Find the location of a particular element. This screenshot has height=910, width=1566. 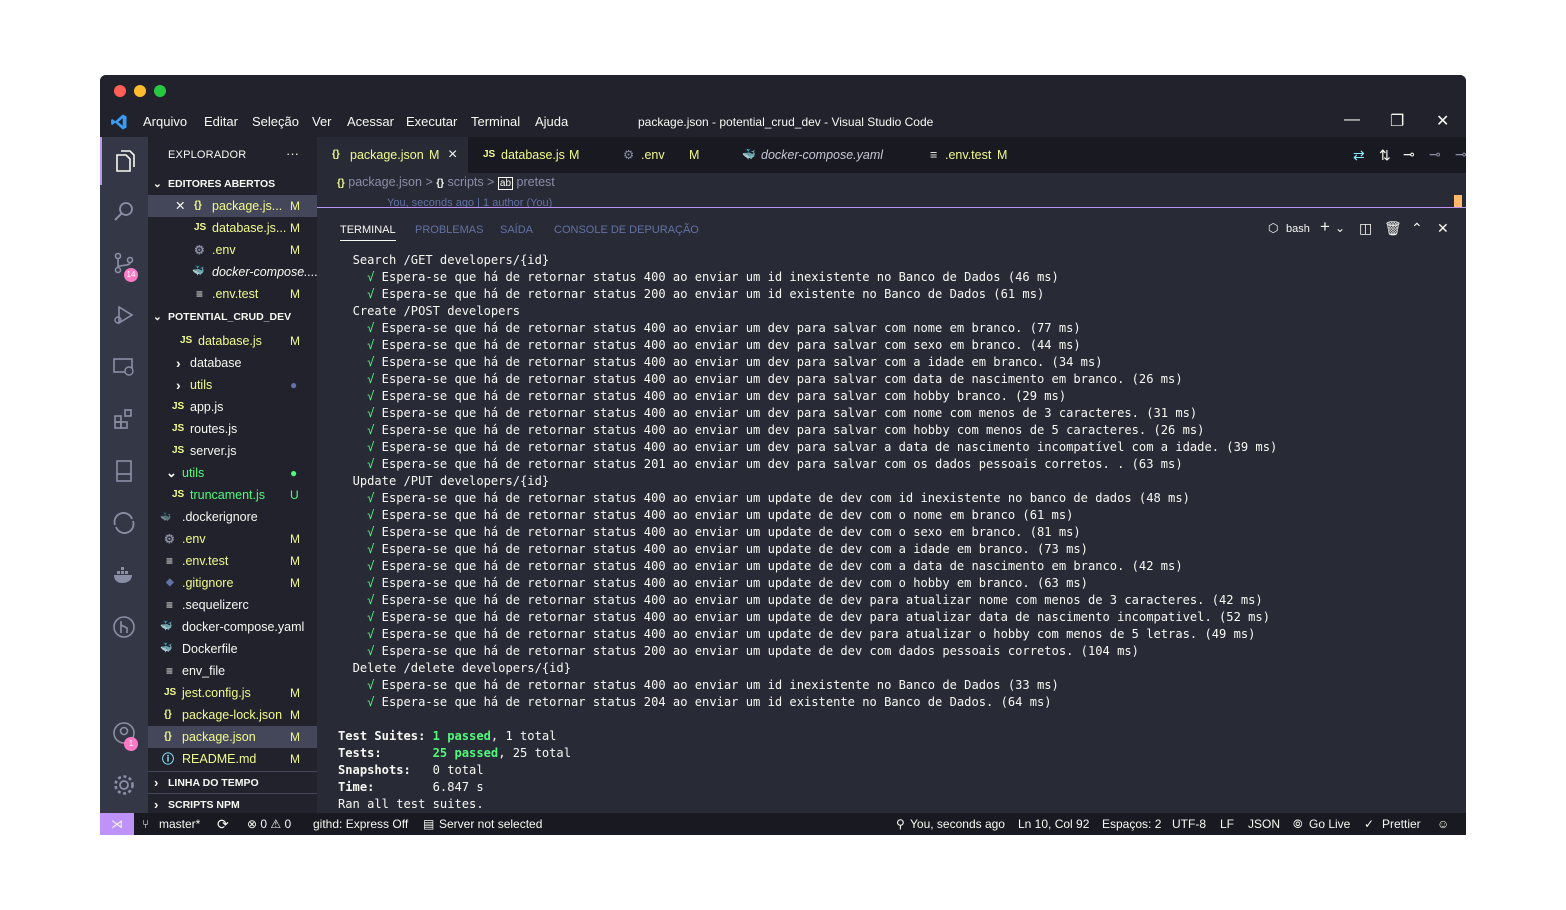

file-item: ≡ .sequelizerc is located at coordinates (232, 605).